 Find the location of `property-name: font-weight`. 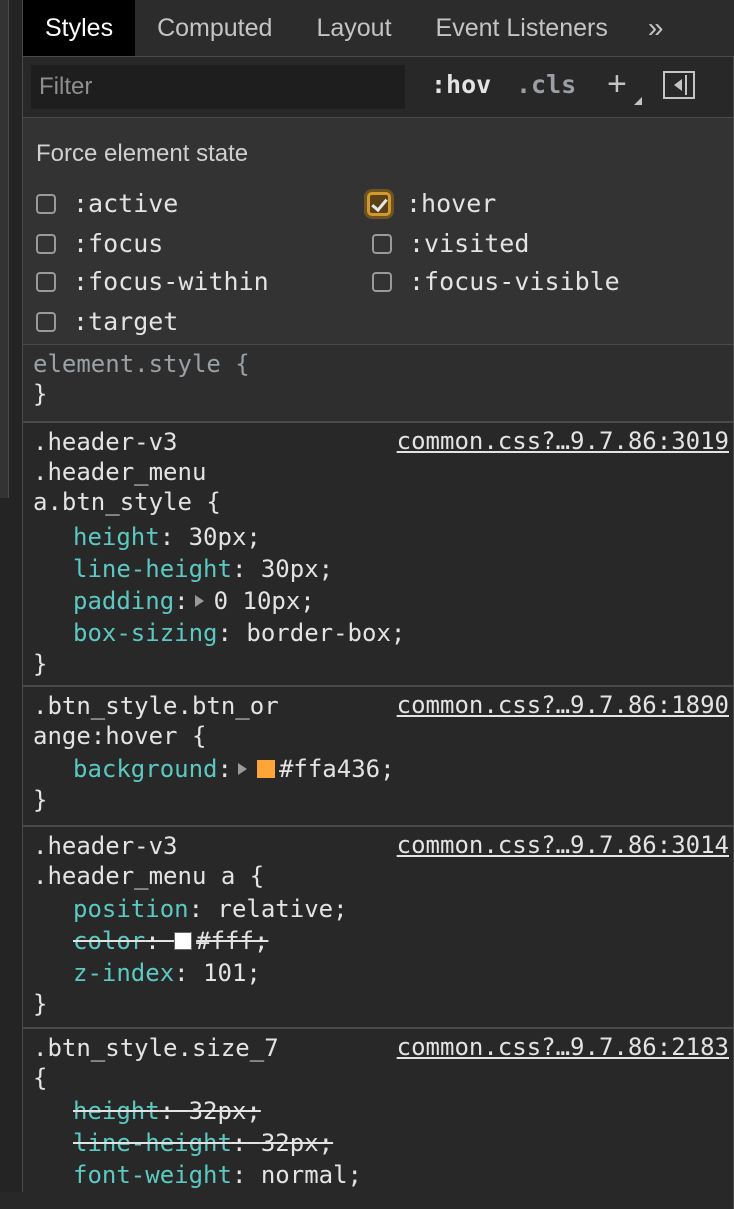

property-name: font-weight is located at coordinates (152, 1175).